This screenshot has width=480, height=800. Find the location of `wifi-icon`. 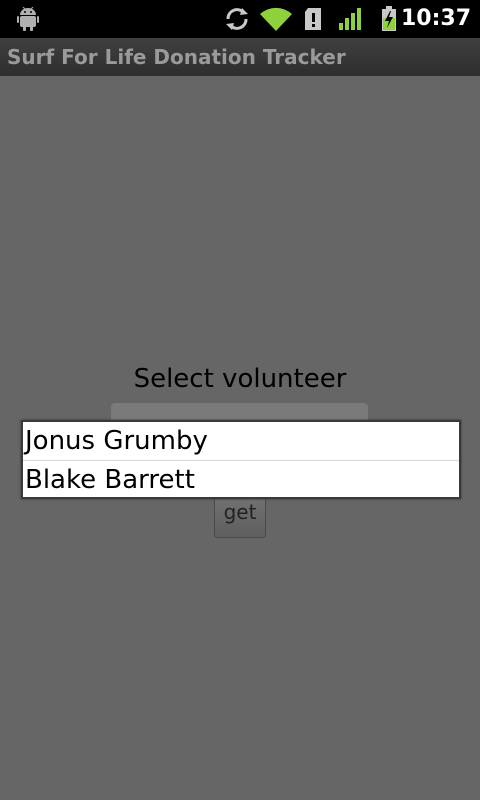

wifi-icon is located at coordinates (276, 19).